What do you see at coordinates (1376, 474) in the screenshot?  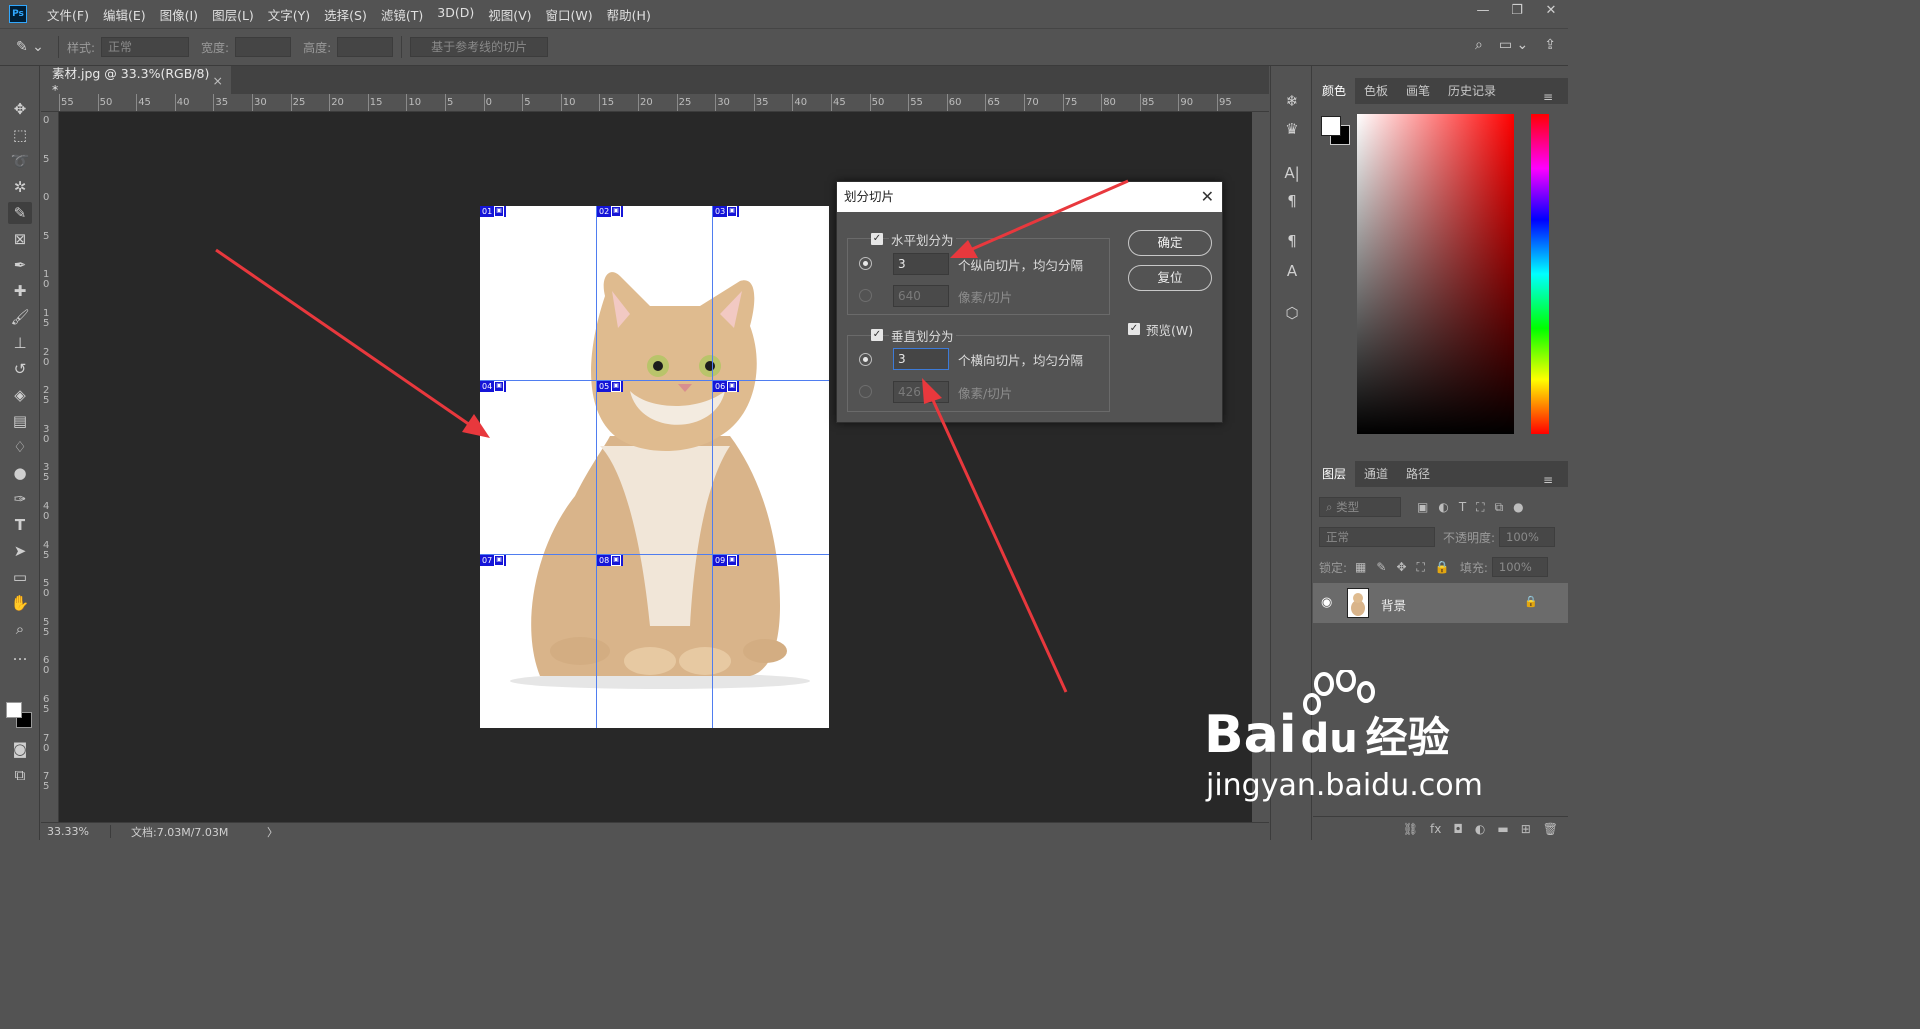 I see `tab-channels: 通道` at bounding box center [1376, 474].